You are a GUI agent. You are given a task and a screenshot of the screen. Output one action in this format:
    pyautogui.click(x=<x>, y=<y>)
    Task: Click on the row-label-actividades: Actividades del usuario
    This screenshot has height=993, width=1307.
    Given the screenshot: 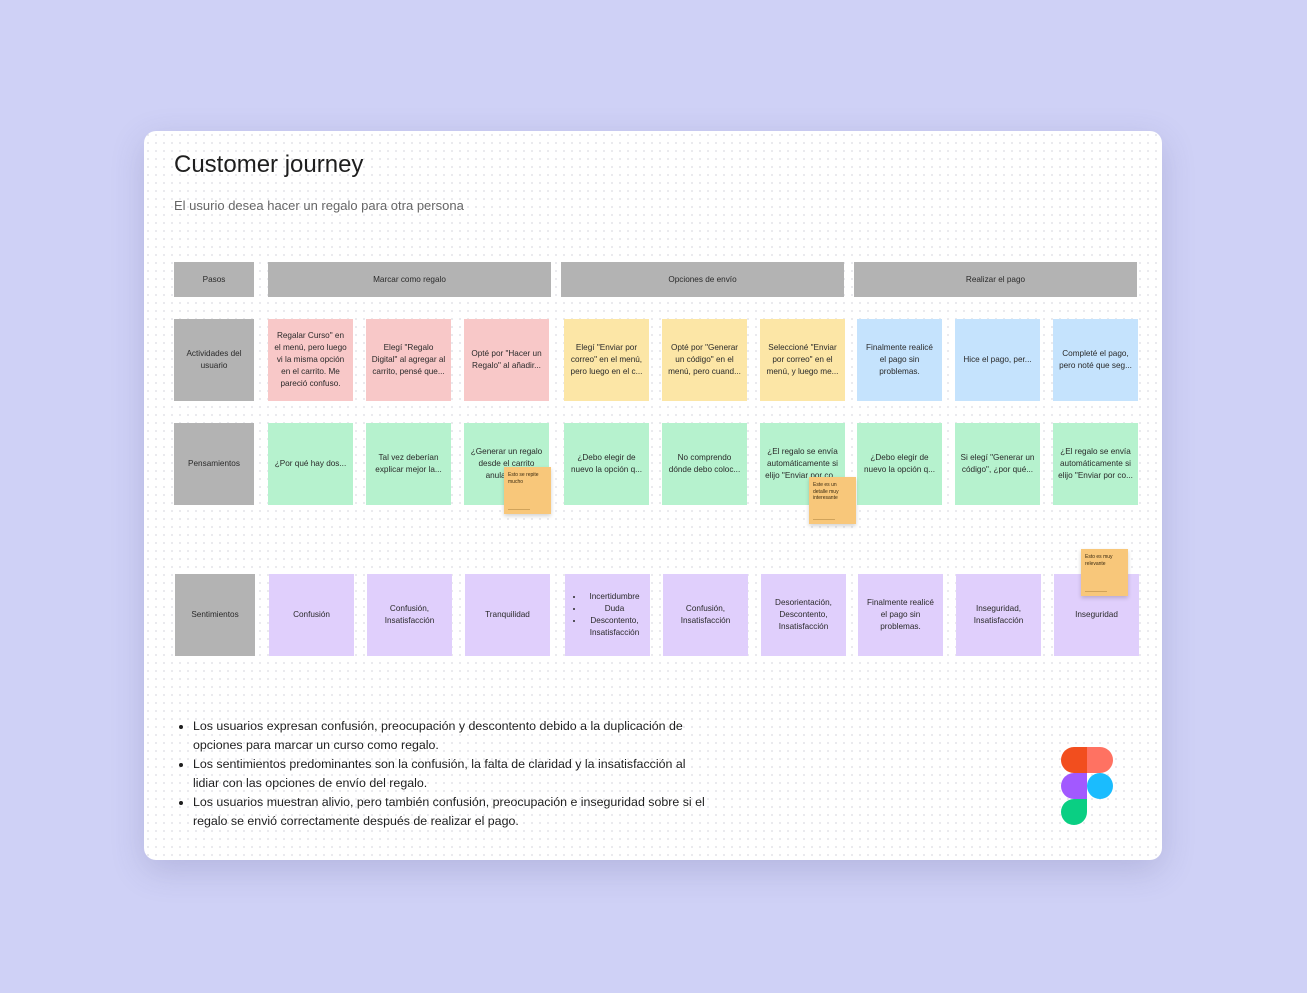 What is the action you would take?
    pyautogui.click(x=214, y=360)
    